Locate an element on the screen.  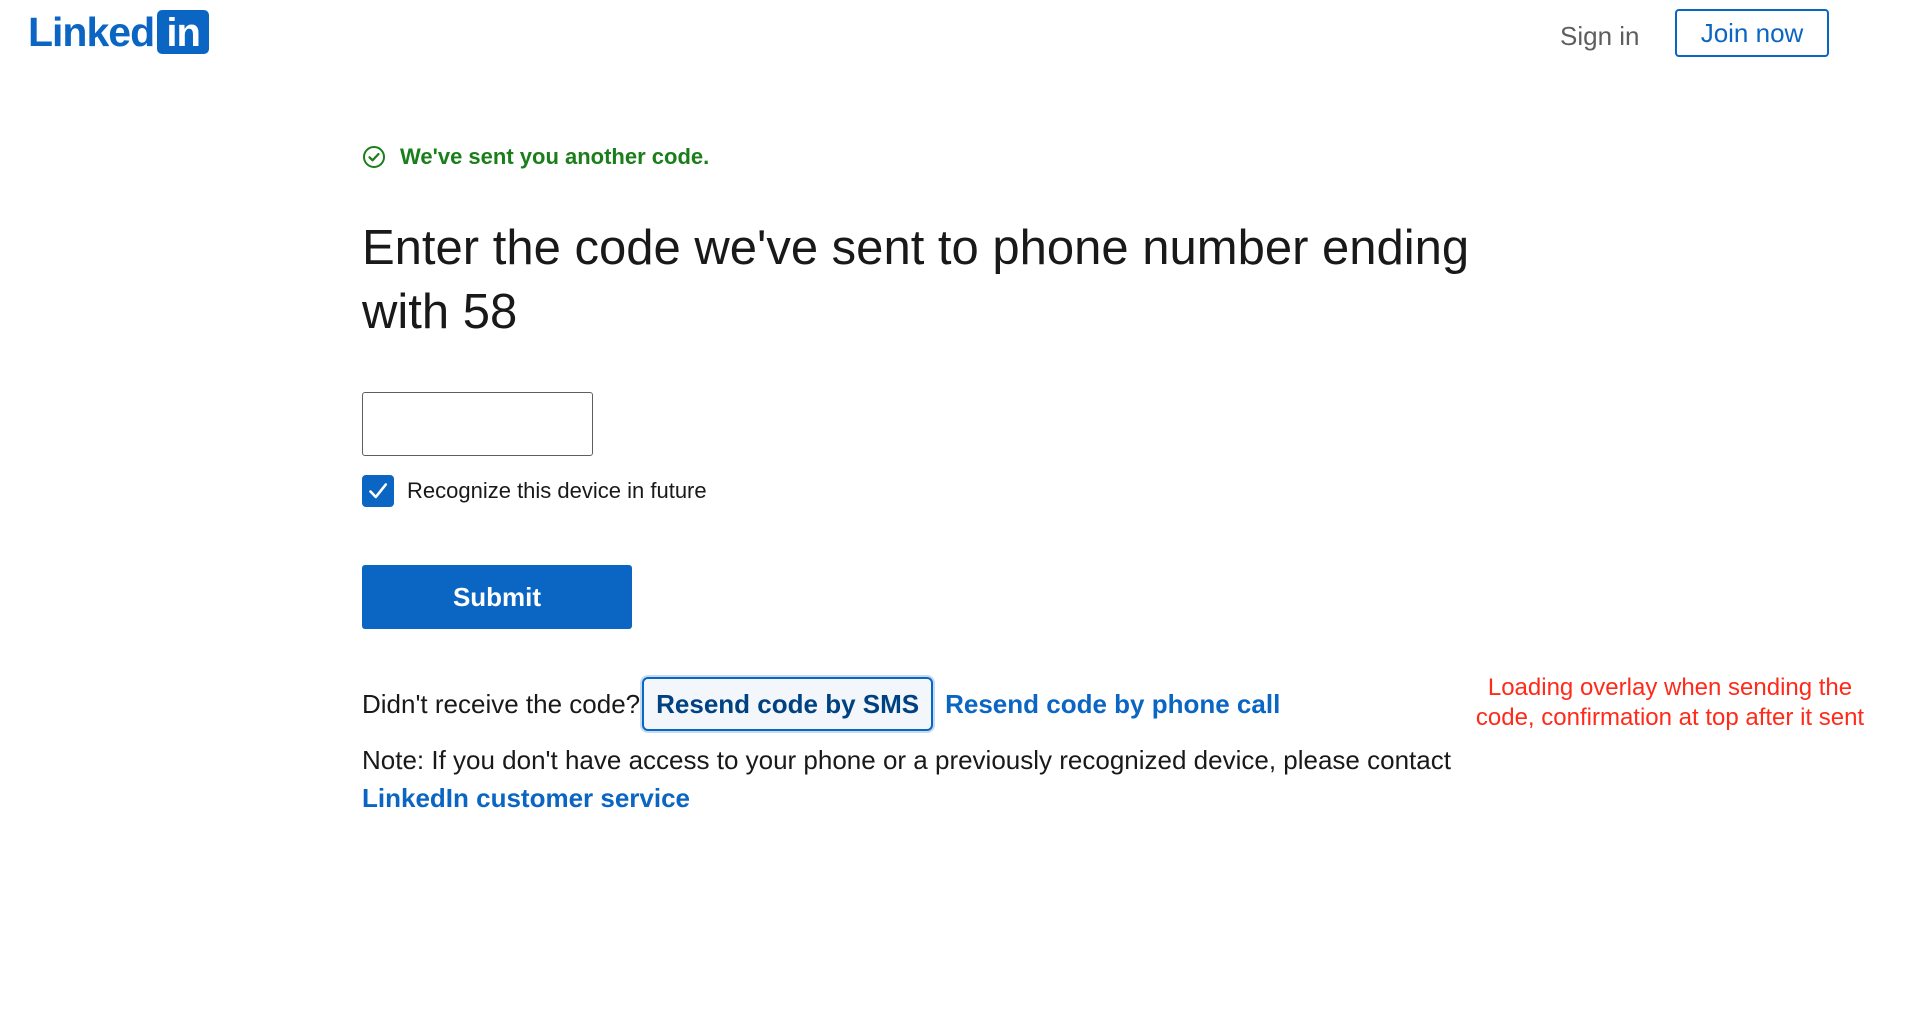
submit-button: Submit is located at coordinates (497, 597).